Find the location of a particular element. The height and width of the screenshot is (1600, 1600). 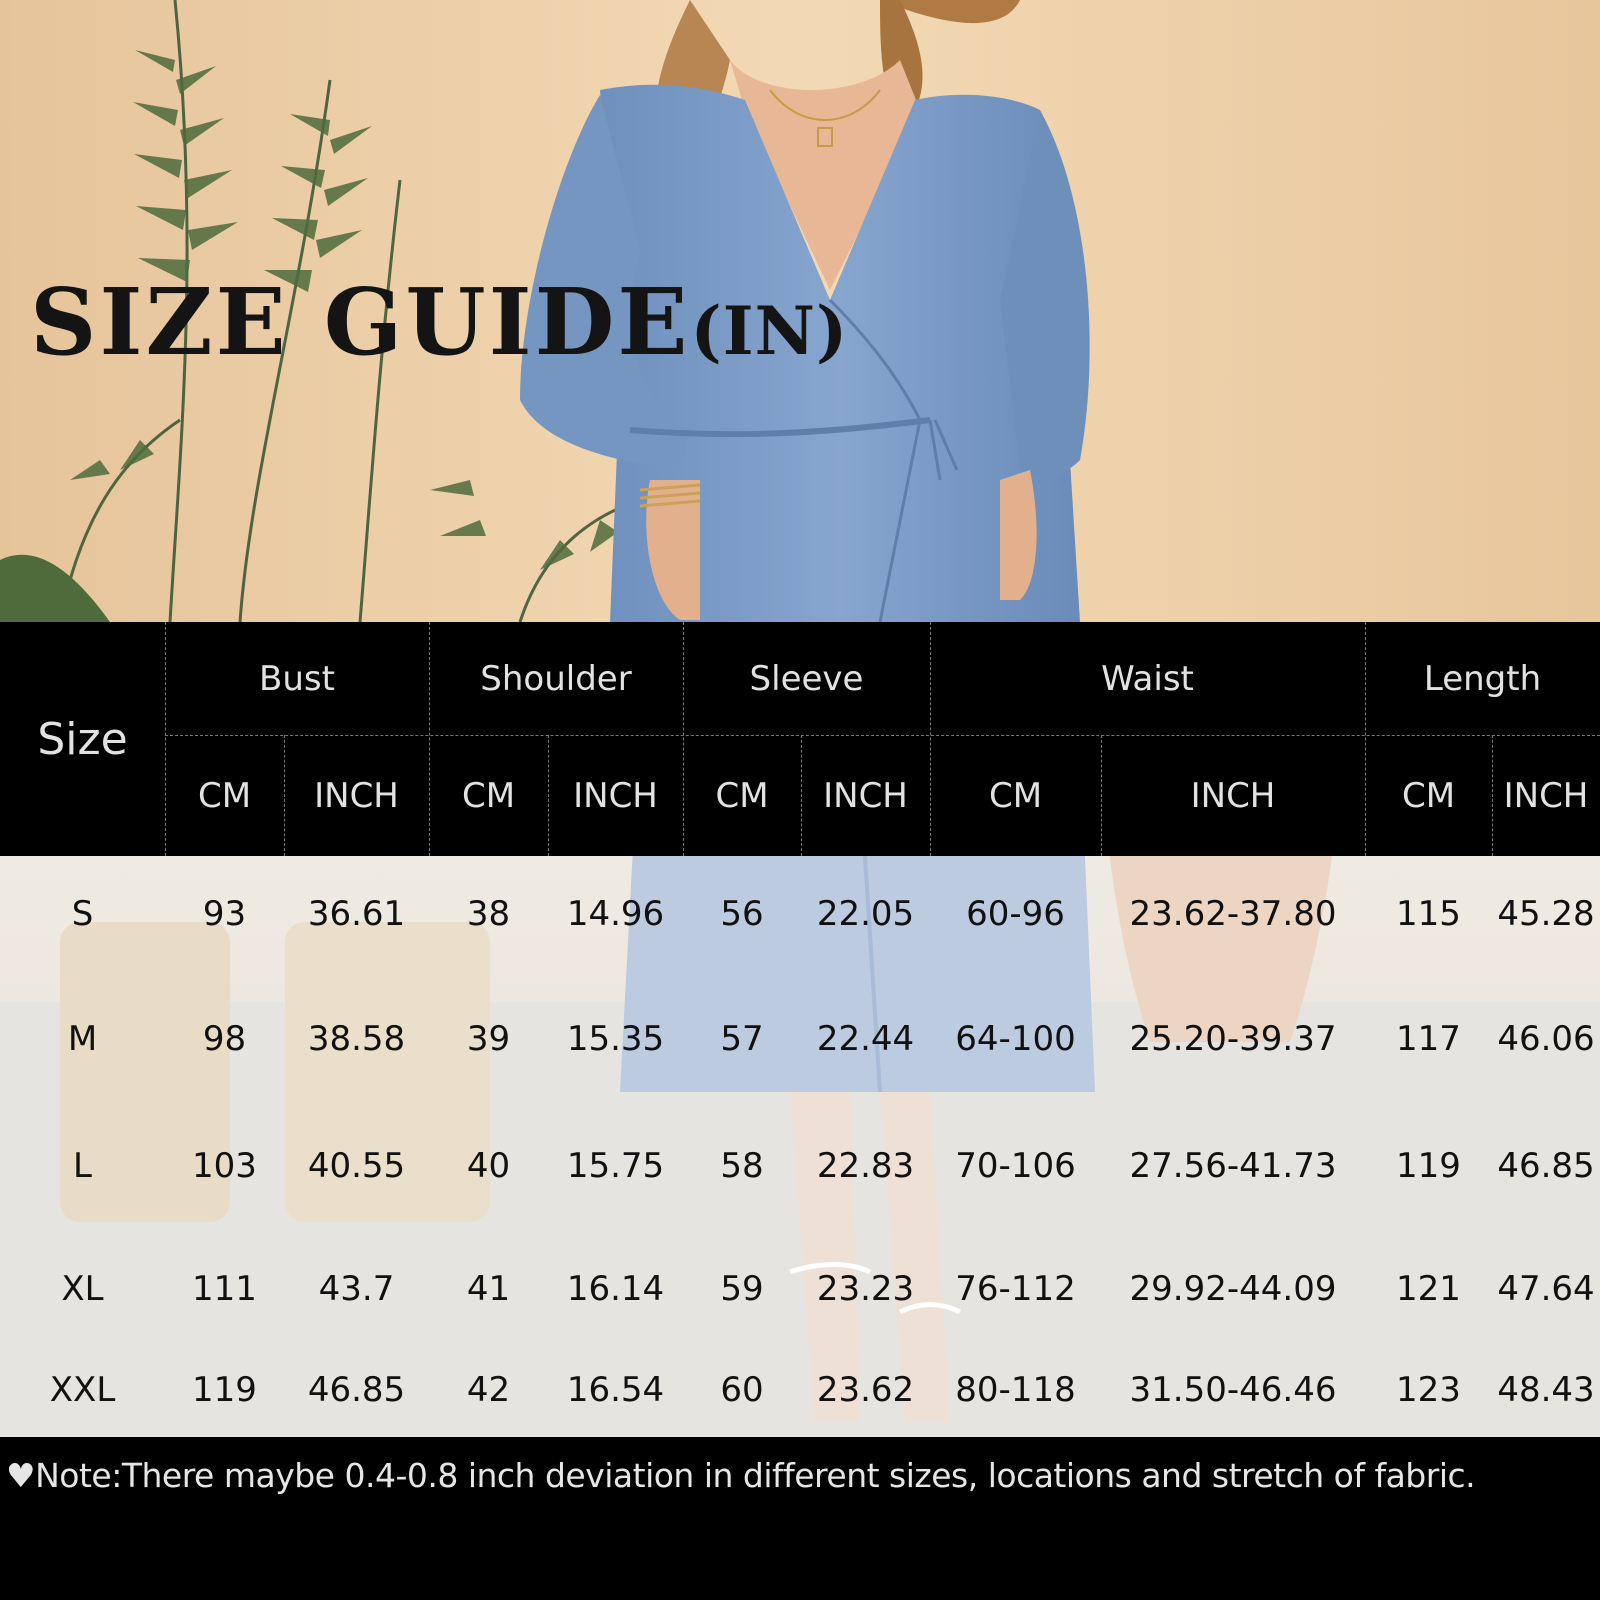

group-header-bust: Bust is located at coordinates (297, 678).